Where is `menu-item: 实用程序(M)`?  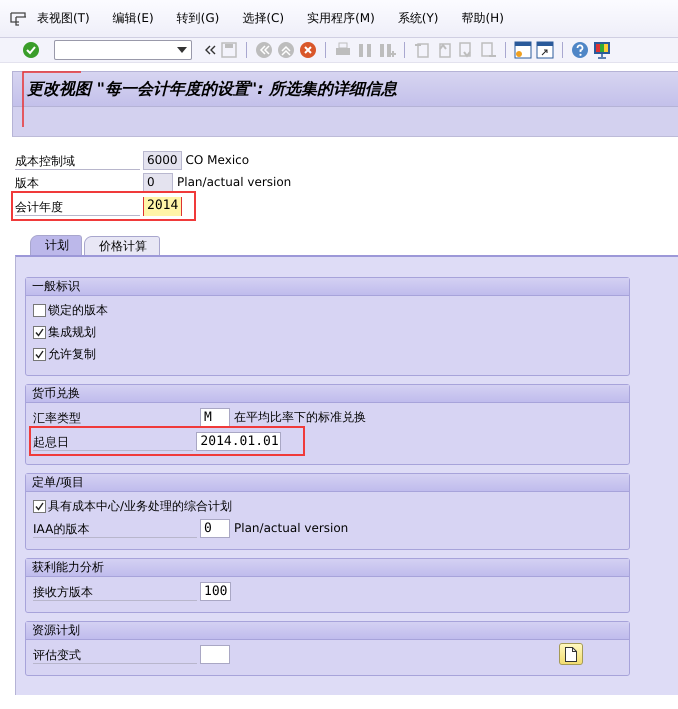
menu-item: 实用程序(M) is located at coordinates (341, 18).